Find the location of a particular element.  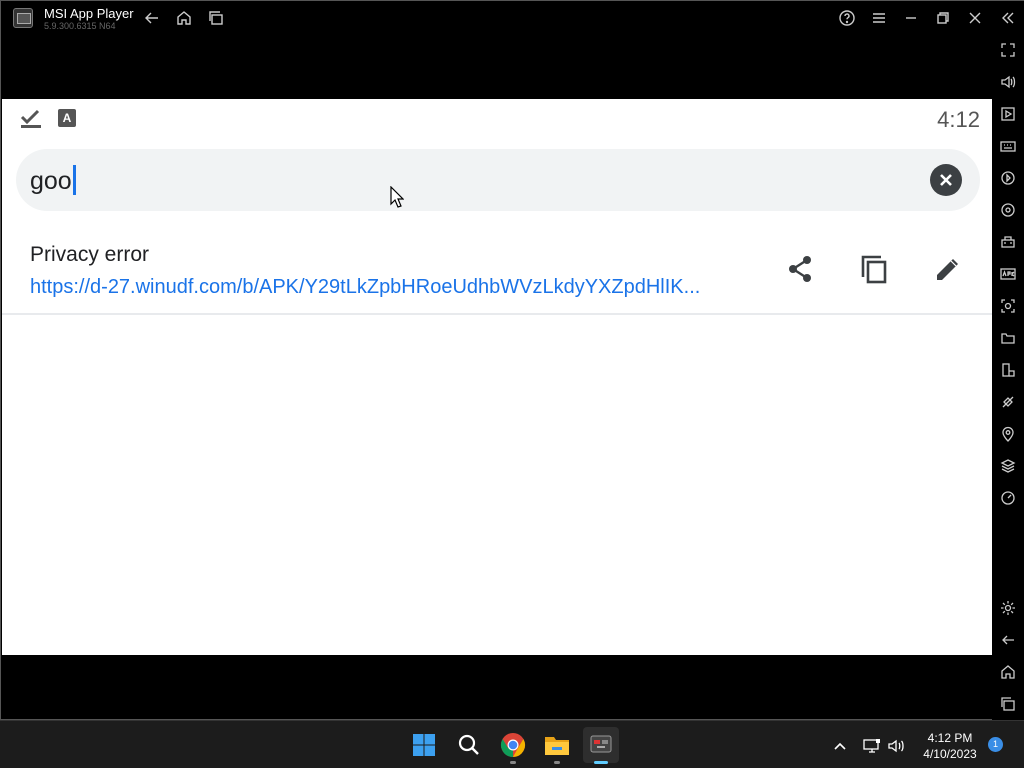

taskbar-file-explorer-button is located at coordinates (557, 745).